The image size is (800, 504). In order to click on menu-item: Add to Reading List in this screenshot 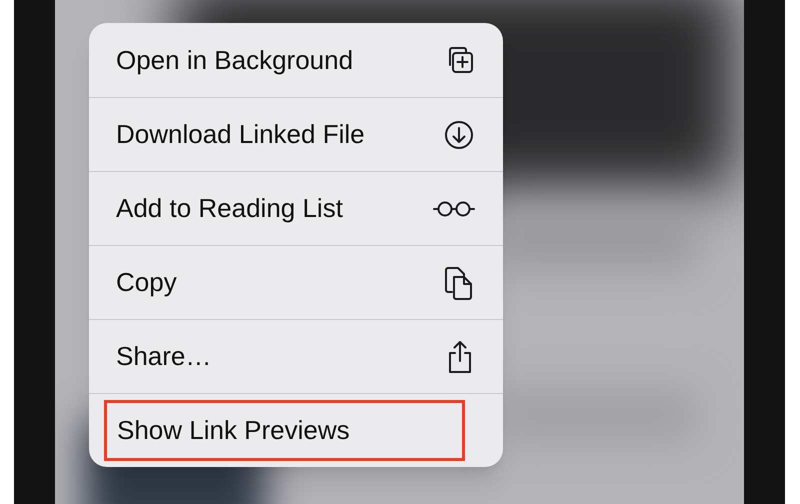, I will do `click(296, 208)`.